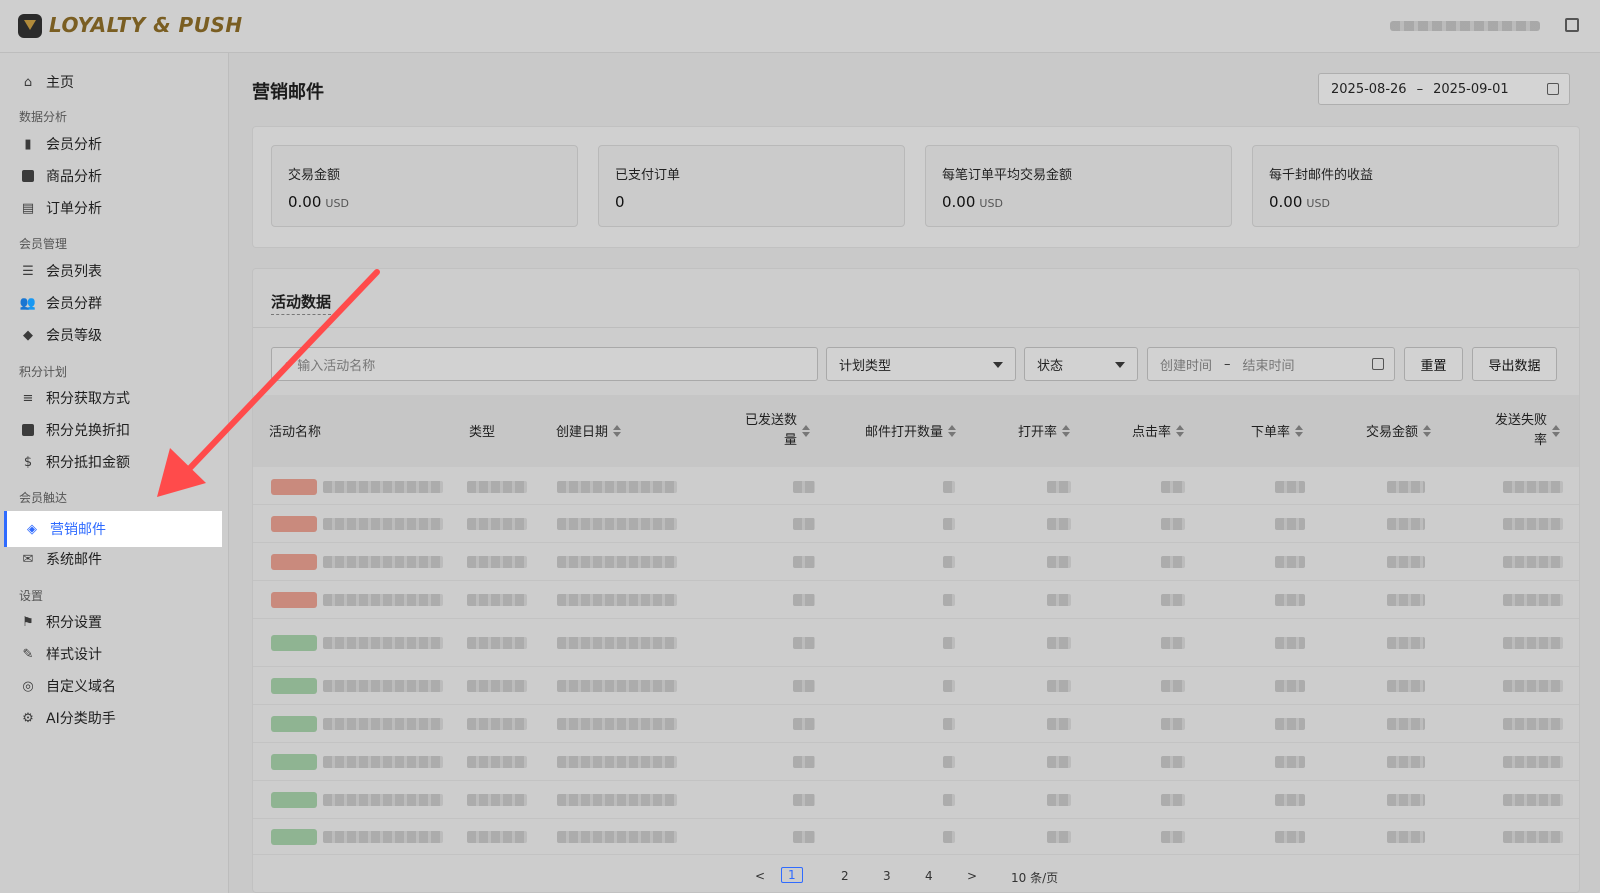 Image resolution: width=1600 pixels, height=893 pixels. I want to click on flag-icon: ⚑, so click(28, 622).